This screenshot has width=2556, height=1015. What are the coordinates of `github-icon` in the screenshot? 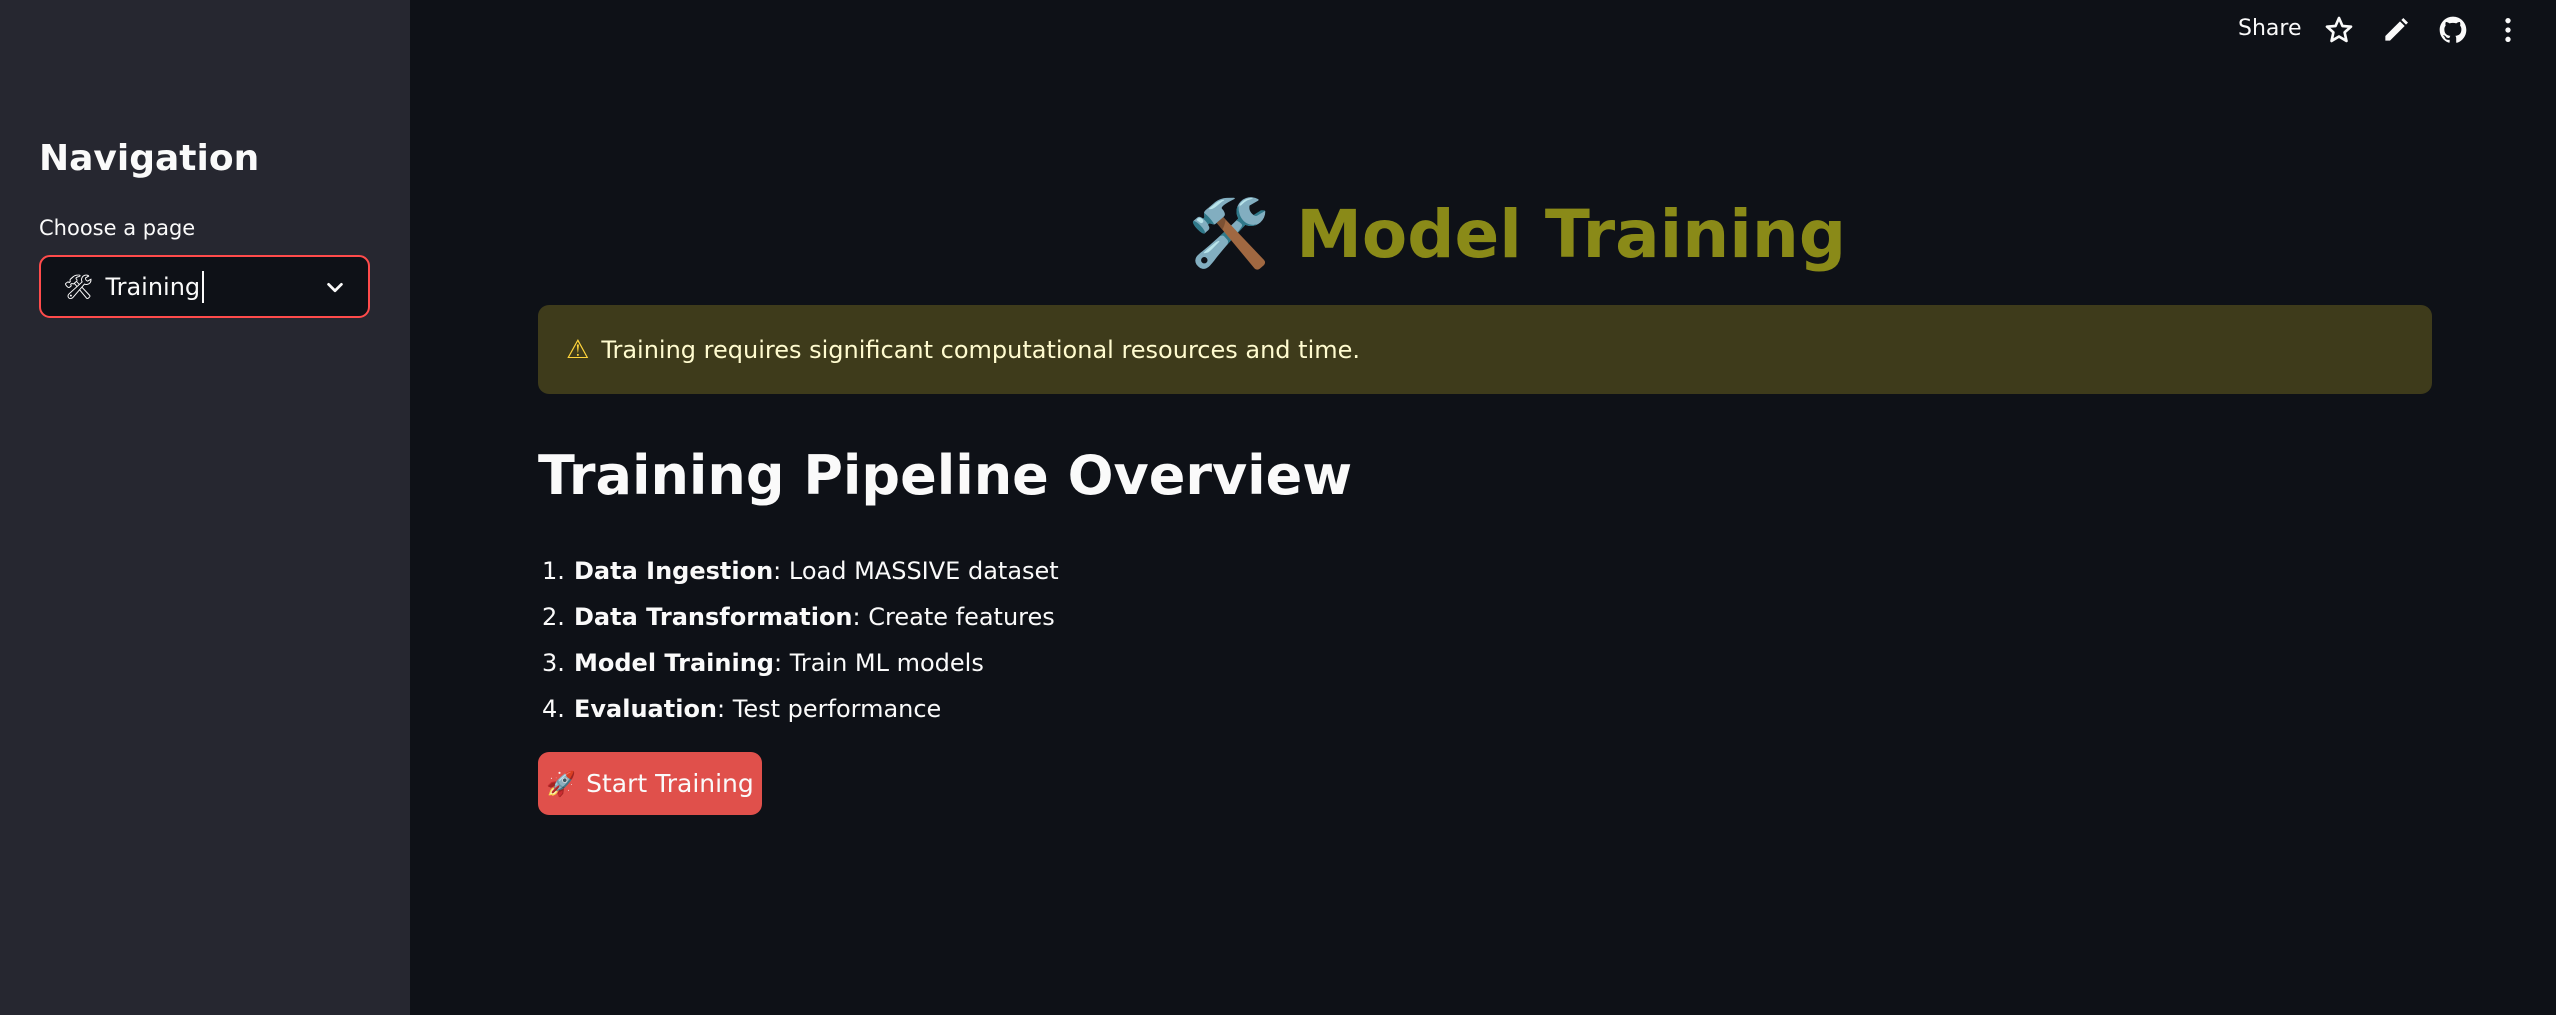 It's located at (2453, 30).